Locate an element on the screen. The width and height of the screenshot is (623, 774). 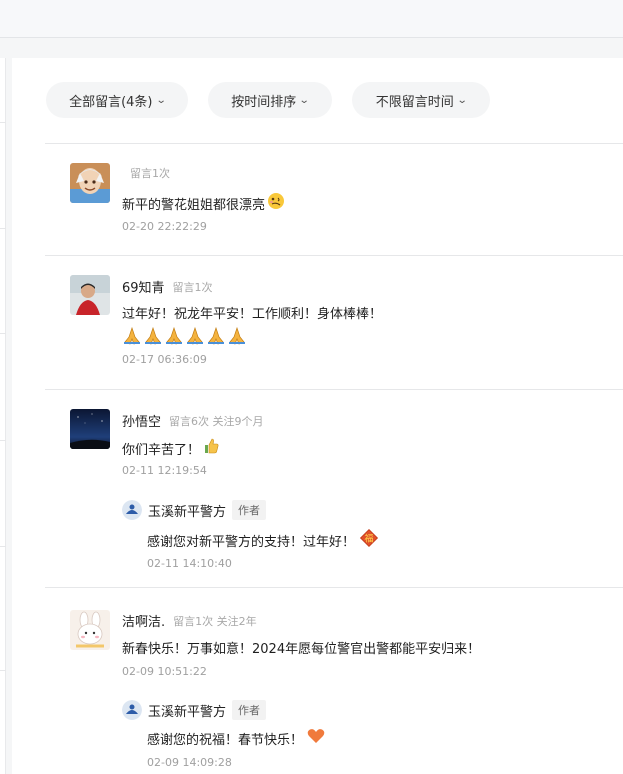
comment-author: 孙悟空 is located at coordinates (141, 420).